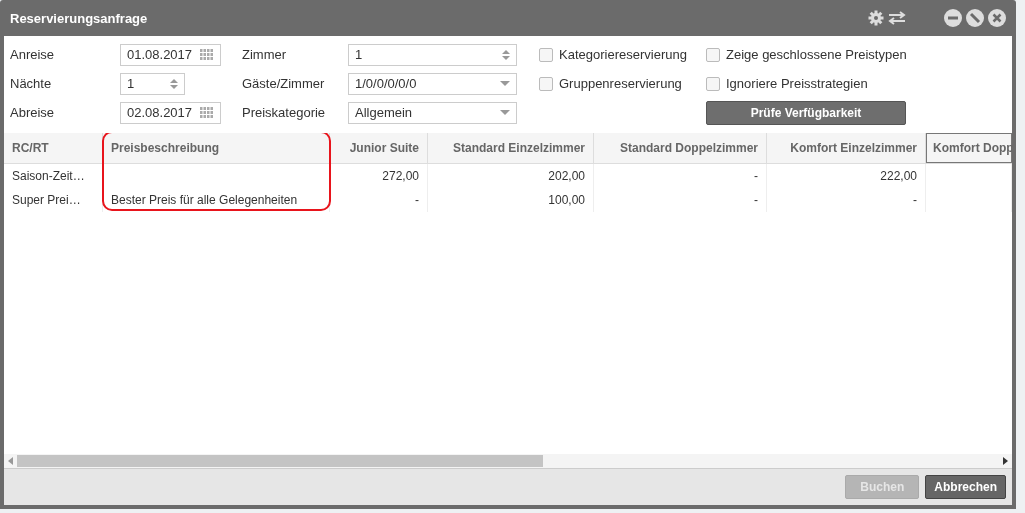 This screenshot has width=1025, height=513. What do you see at coordinates (265, 54) in the screenshot?
I see `field-label: Zimmer` at bounding box center [265, 54].